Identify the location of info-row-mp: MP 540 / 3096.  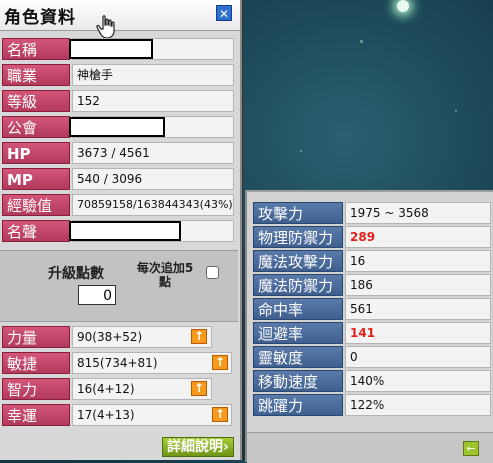
(118, 179).